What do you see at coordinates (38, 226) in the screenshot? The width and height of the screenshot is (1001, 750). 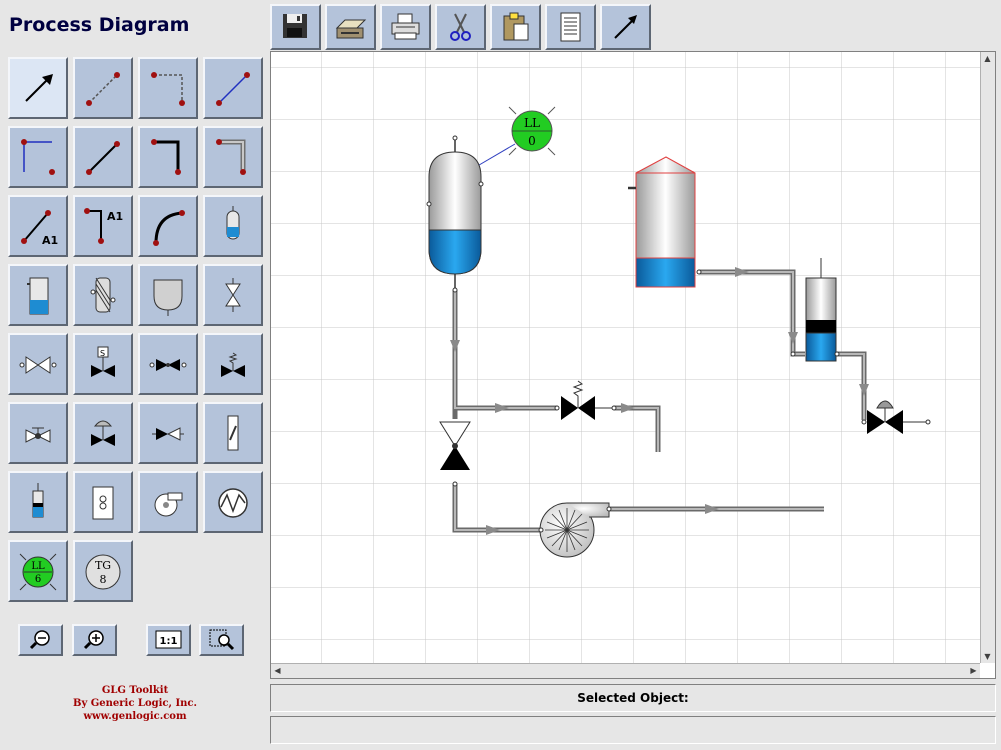 I see `palette-labeled-line: A1` at bounding box center [38, 226].